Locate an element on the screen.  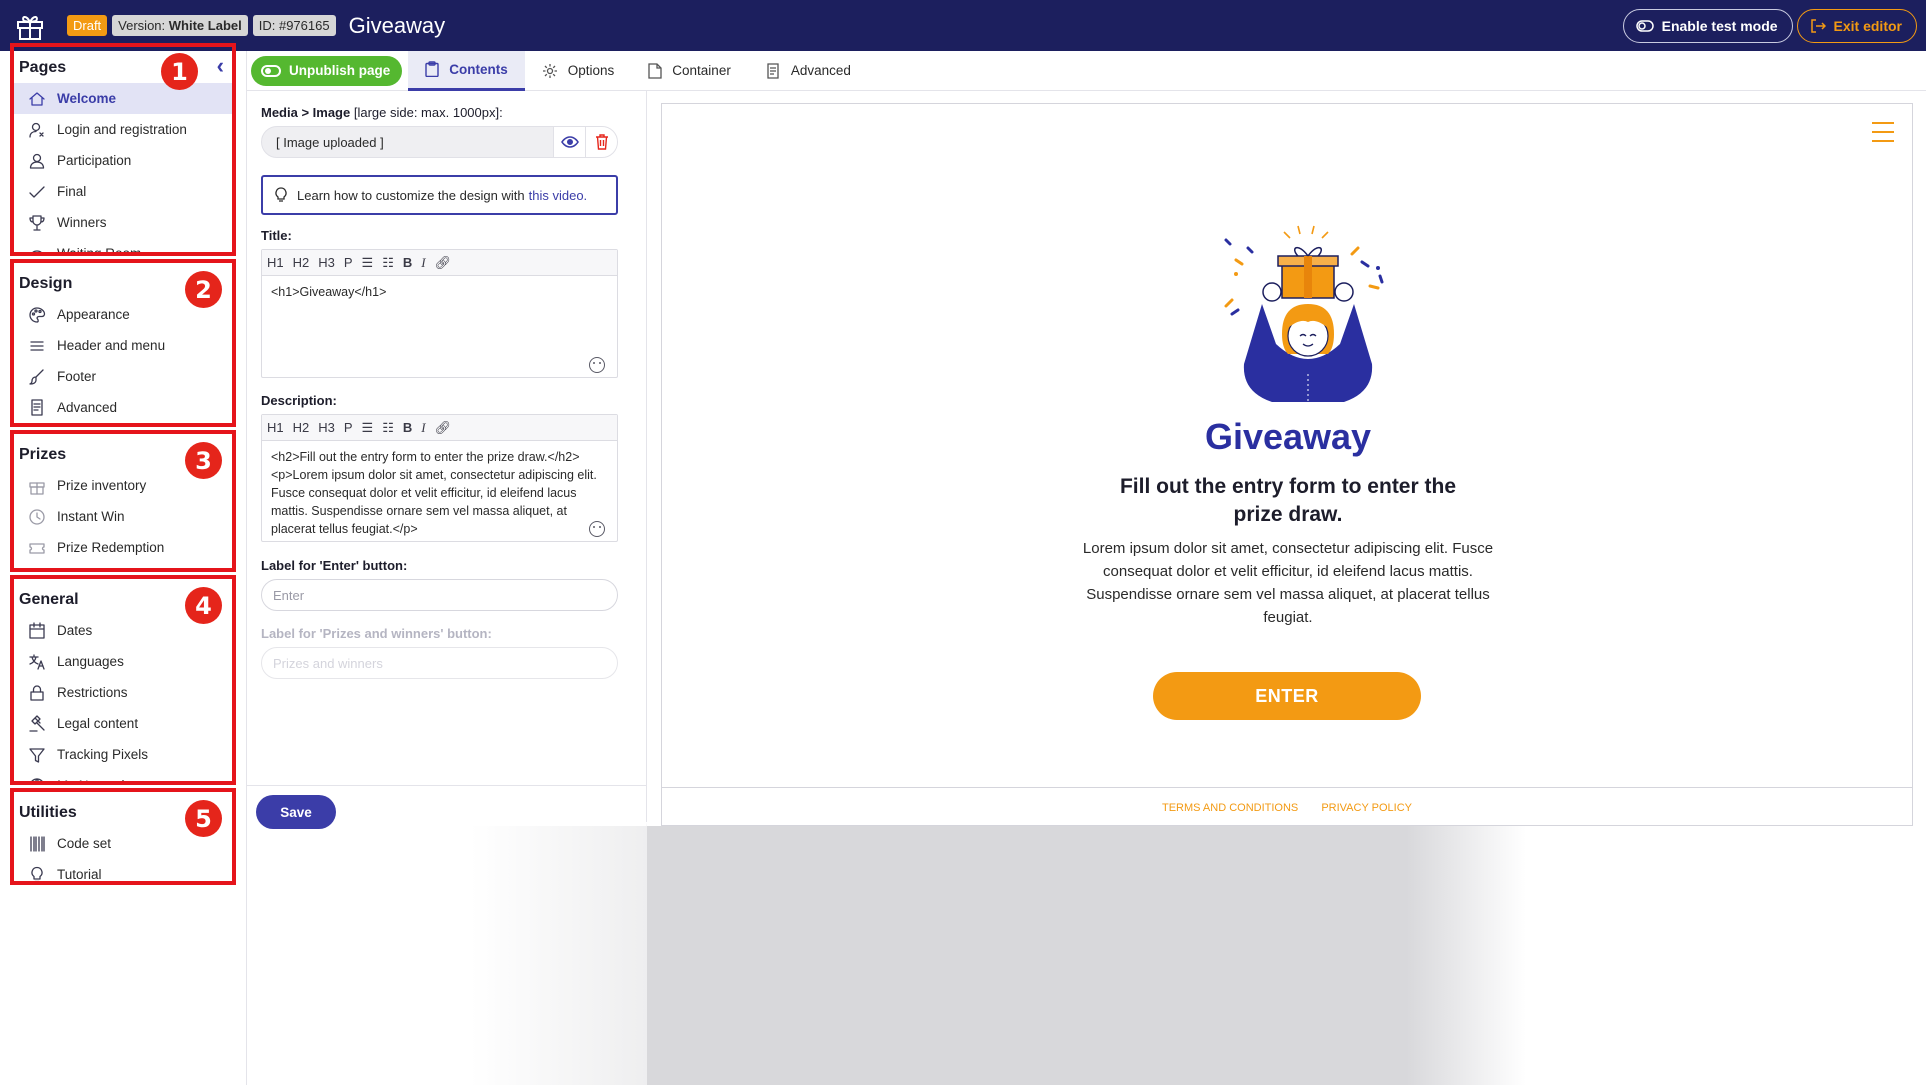
test-mode-label: Enable test mode is located at coordinates (1719, 26).